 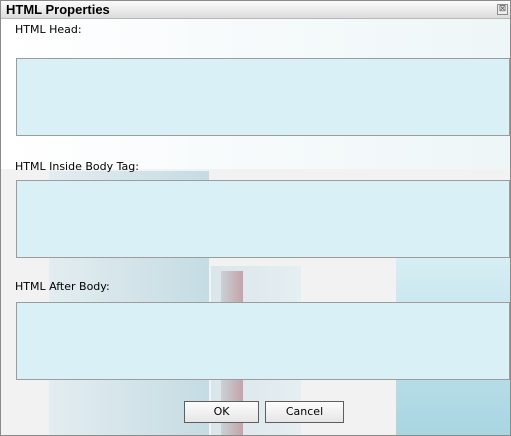 I want to click on html-head-label: HTML Head:, so click(x=48, y=29).